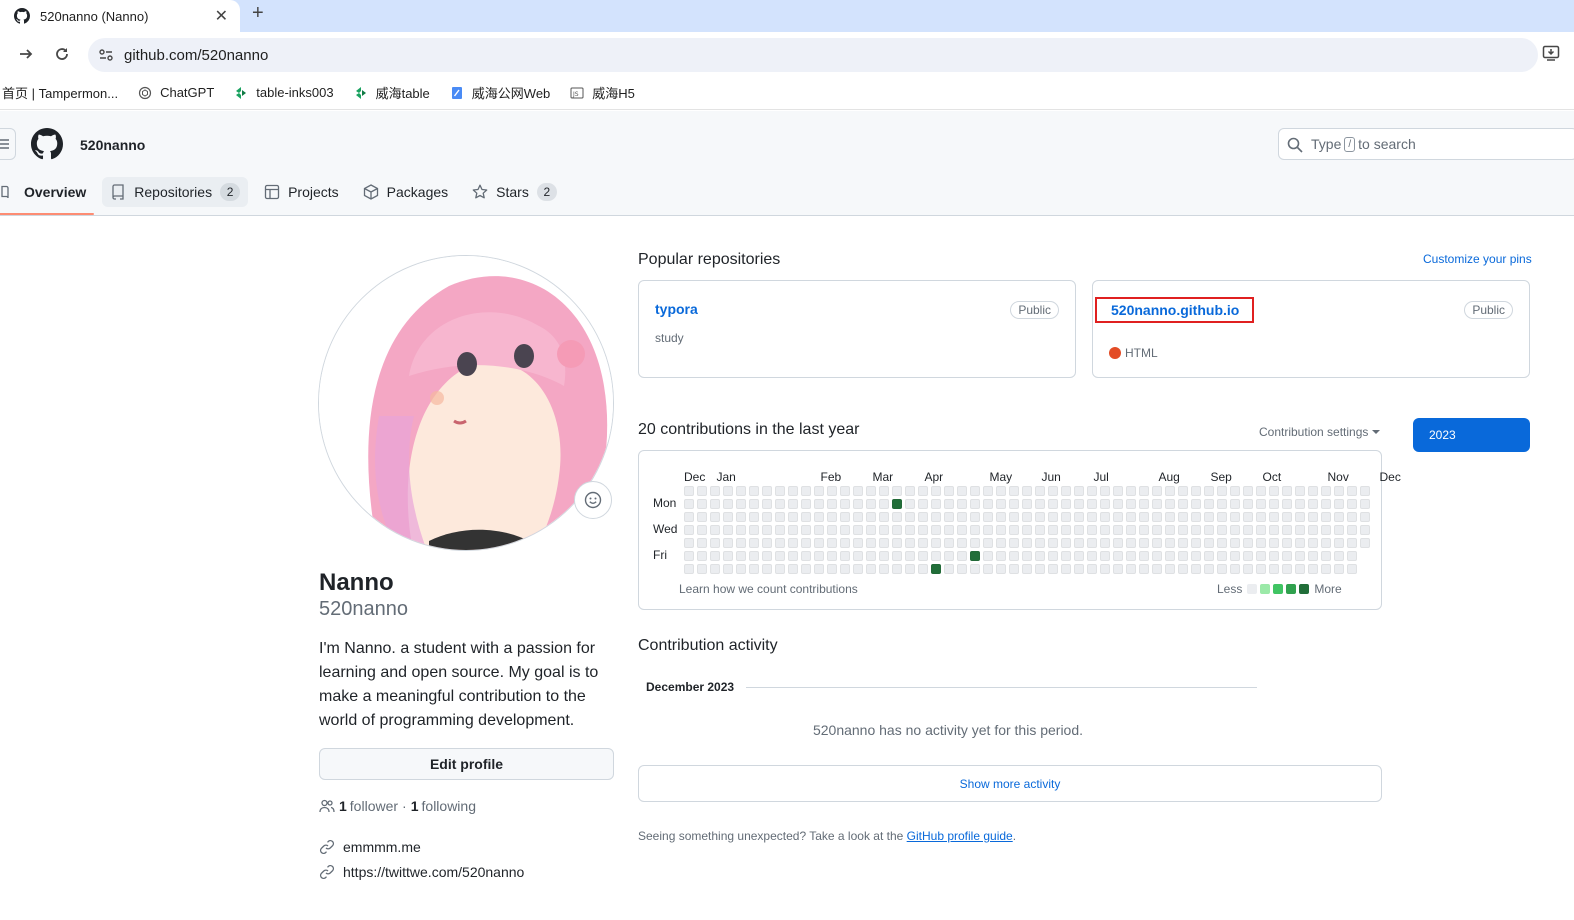 The width and height of the screenshot is (1574, 920). I want to click on set-status-button, so click(593, 500).